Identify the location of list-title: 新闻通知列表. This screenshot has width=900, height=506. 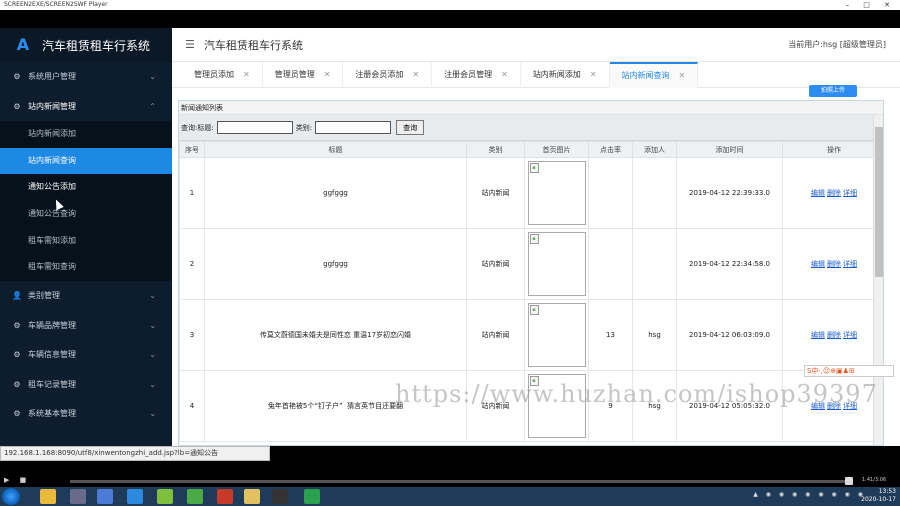
(531, 108).